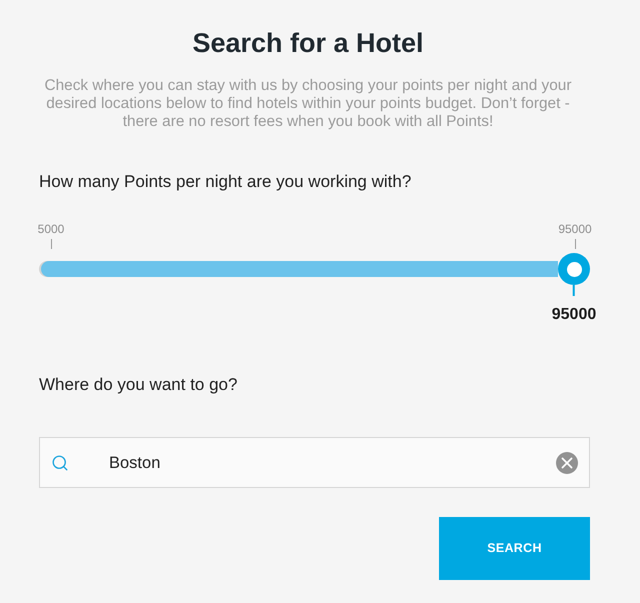 This screenshot has height=603, width=640. Describe the element at coordinates (308, 43) in the screenshot. I see `page-title: Search for a Hotel` at that location.